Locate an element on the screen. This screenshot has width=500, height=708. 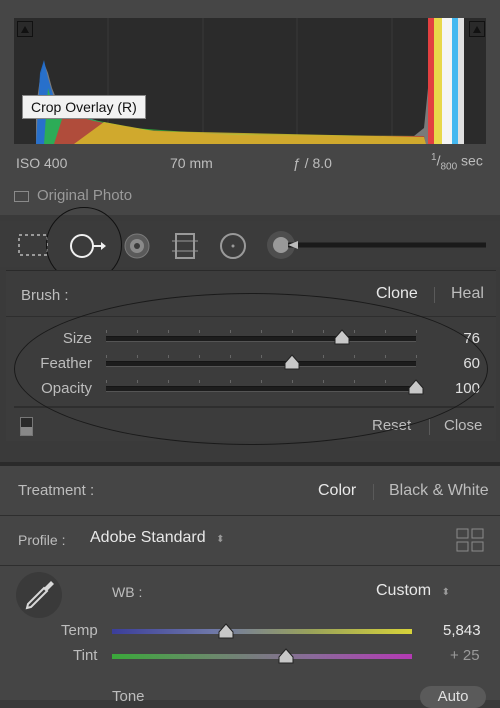
graduated-filter-icon is located at coordinates (185, 246).